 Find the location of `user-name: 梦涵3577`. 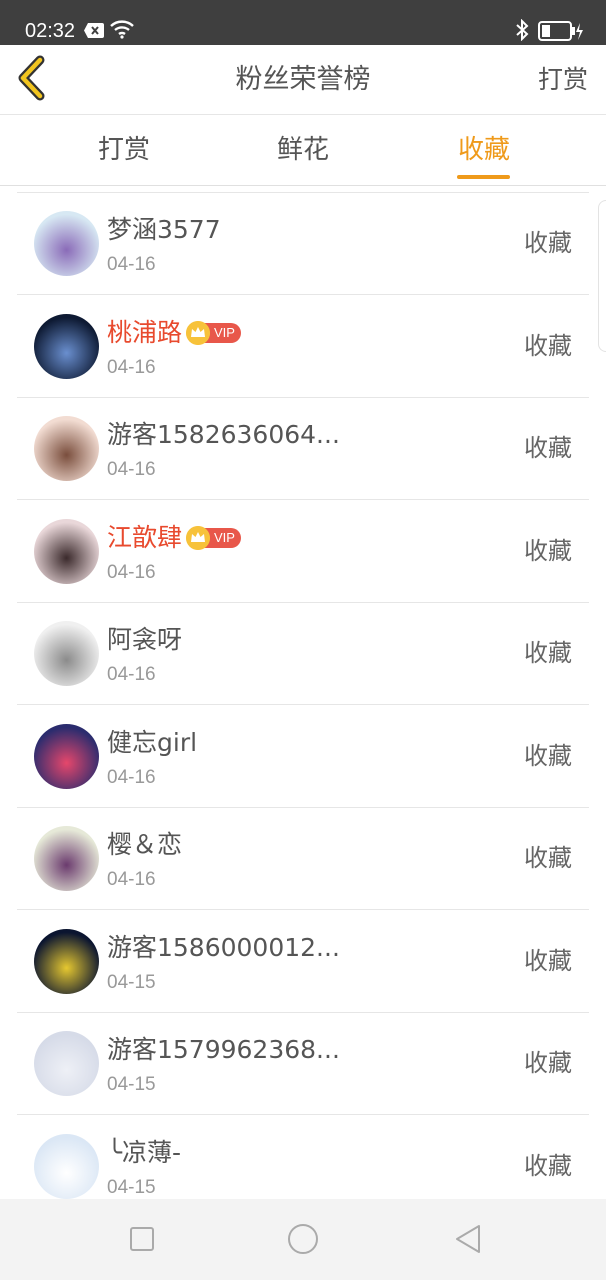

user-name: 梦涵3577 is located at coordinates (164, 229).